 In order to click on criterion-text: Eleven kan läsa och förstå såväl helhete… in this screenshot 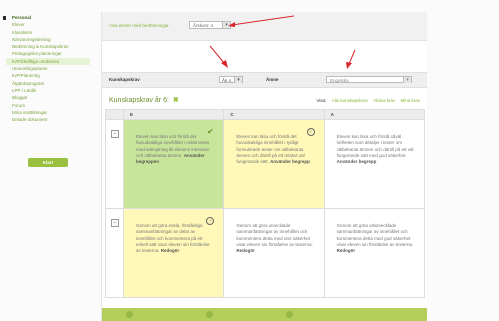, I will do `click(375, 146)`.